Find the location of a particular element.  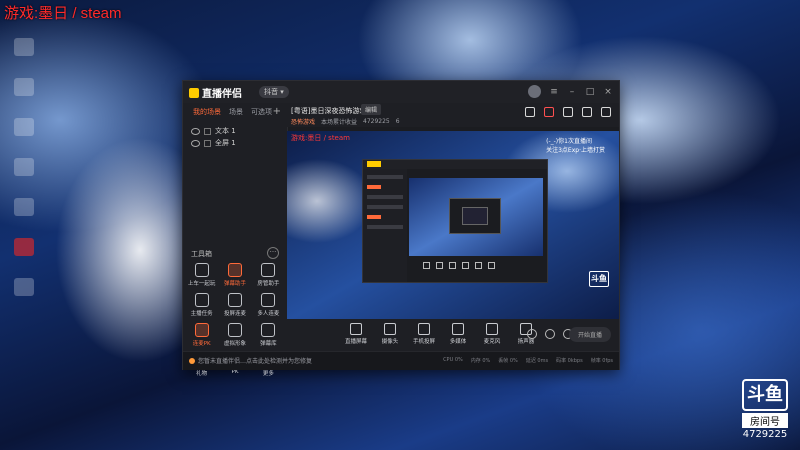

scene-label: 全屏 1 is located at coordinates (225, 143).